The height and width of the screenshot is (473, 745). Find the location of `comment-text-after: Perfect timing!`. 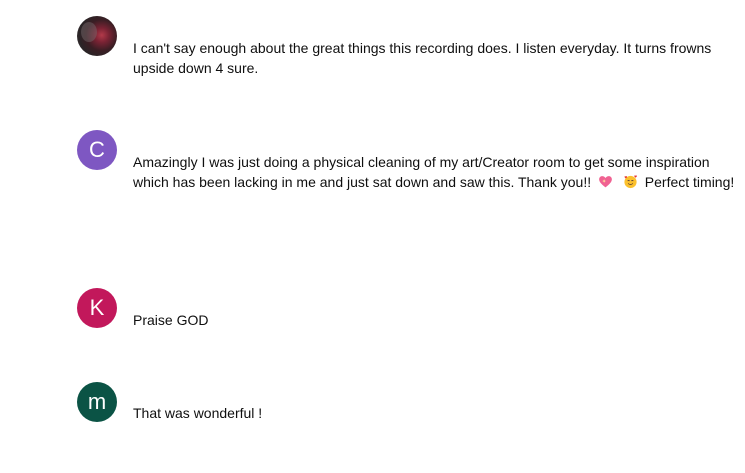

comment-text-after: Perfect timing! is located at coordinates (689, 182).